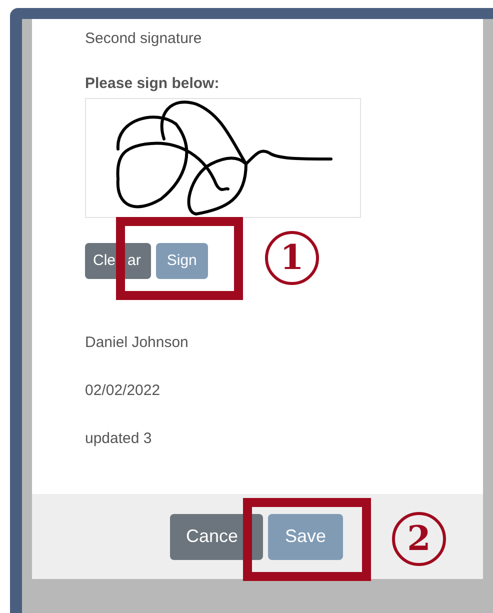  I want to click on detail-text: Daniel Johnson, so click(137, 343).